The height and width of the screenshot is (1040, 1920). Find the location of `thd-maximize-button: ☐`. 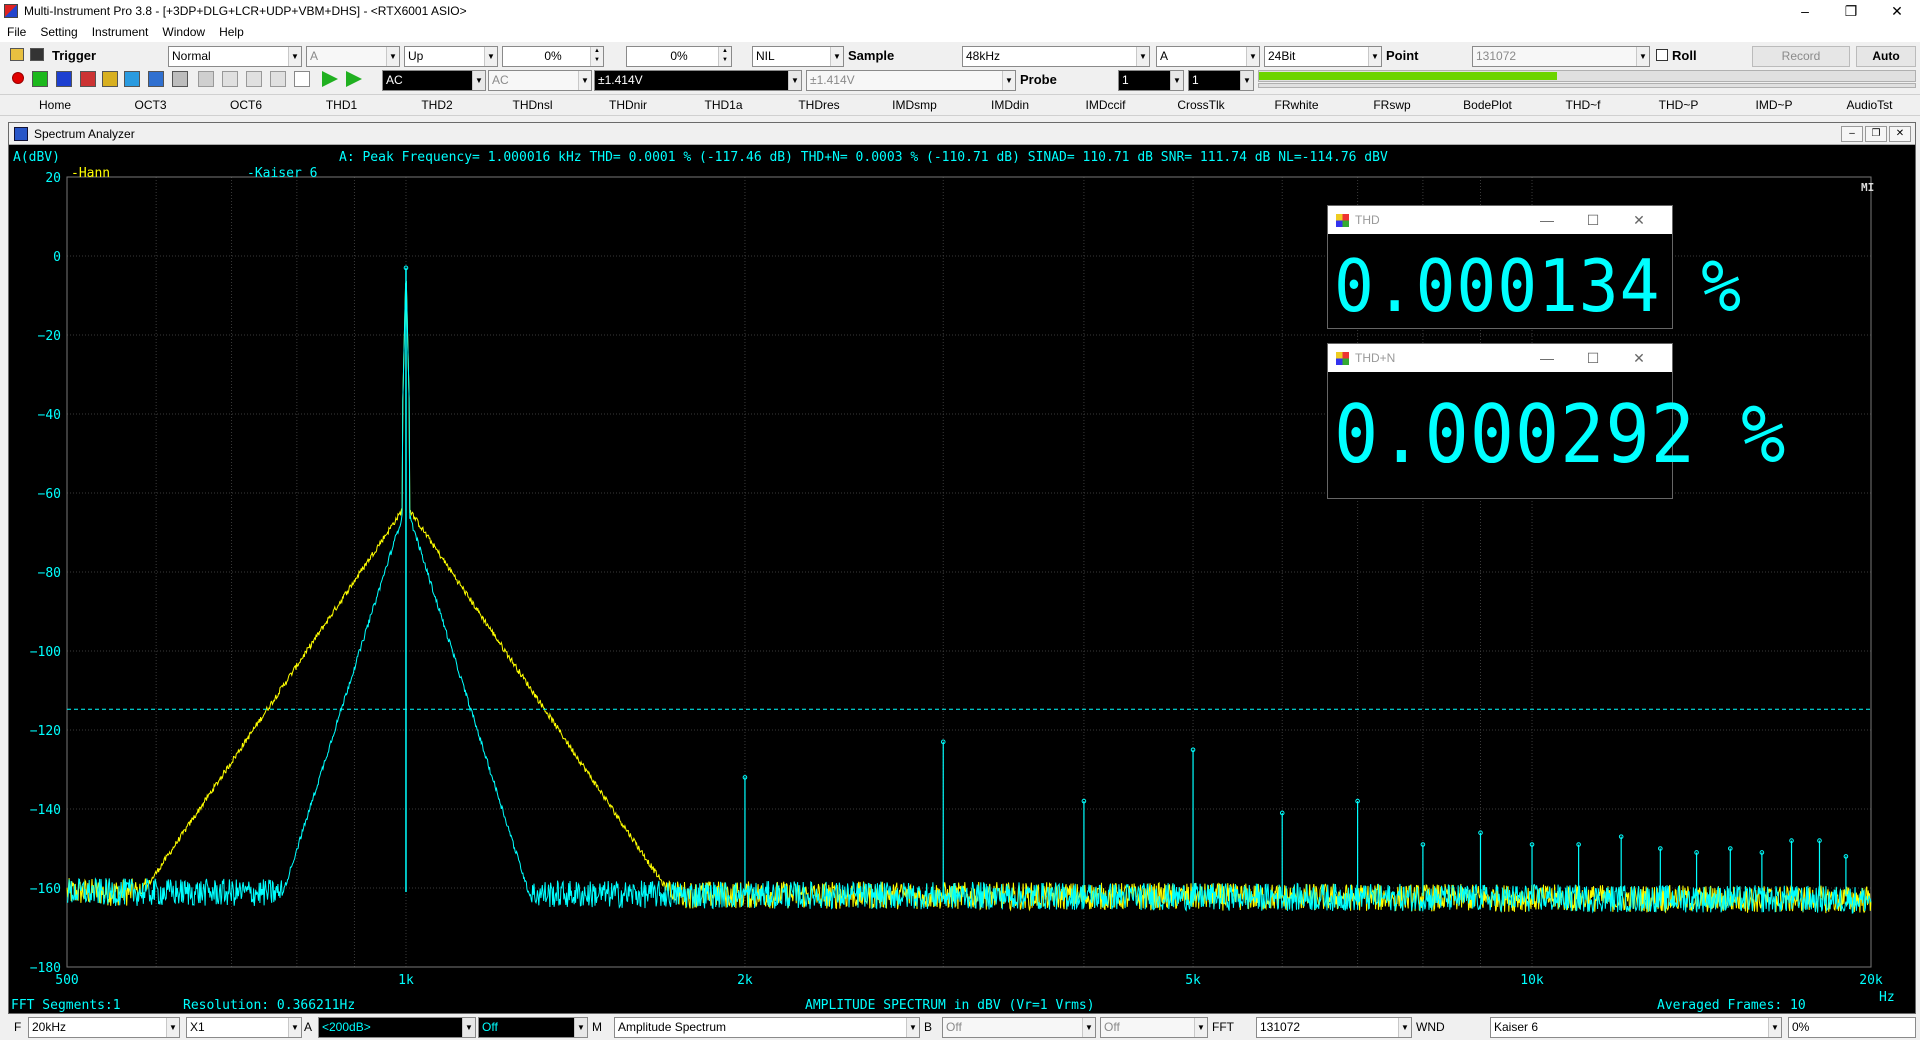

thd-maximize-button: ☐ is located at coordinates (1593, 220).